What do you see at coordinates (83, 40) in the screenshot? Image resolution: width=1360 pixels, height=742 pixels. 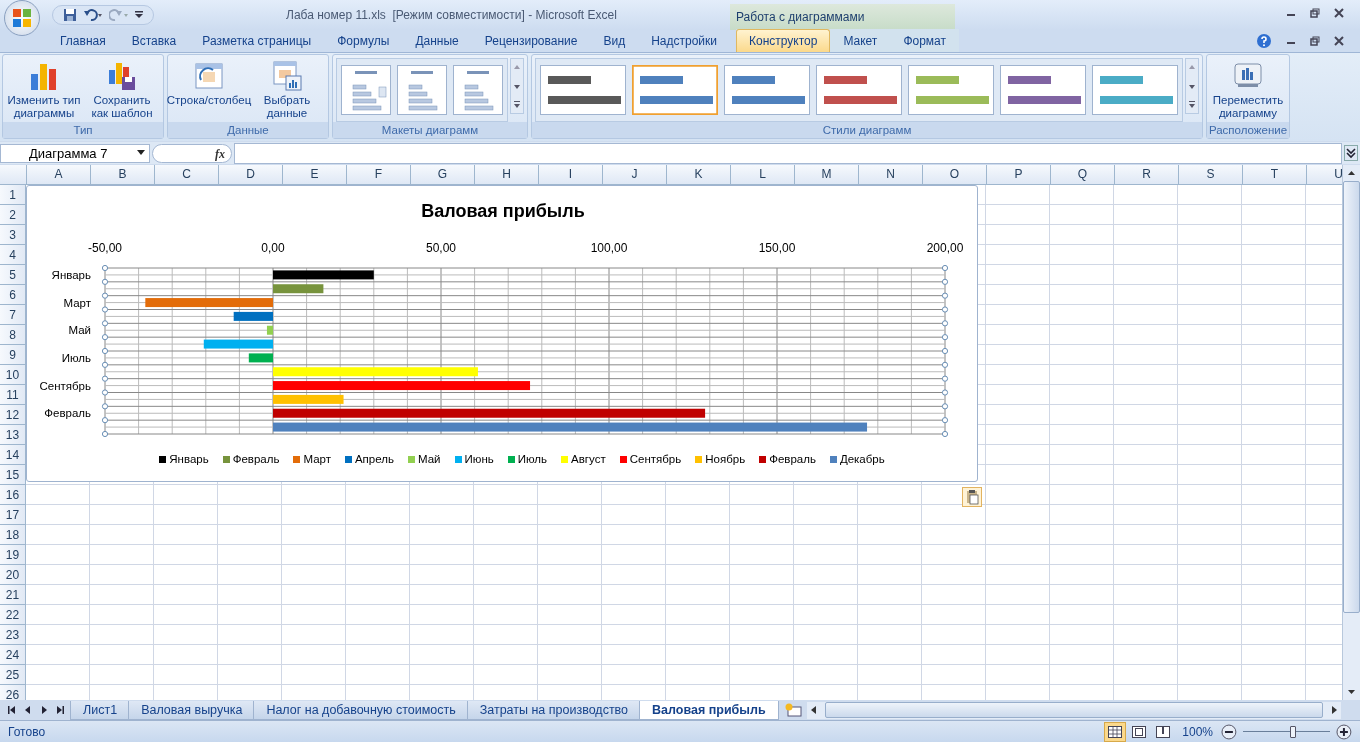 I see `ribbon-tab: Главная` at bounding box center [83, 40].